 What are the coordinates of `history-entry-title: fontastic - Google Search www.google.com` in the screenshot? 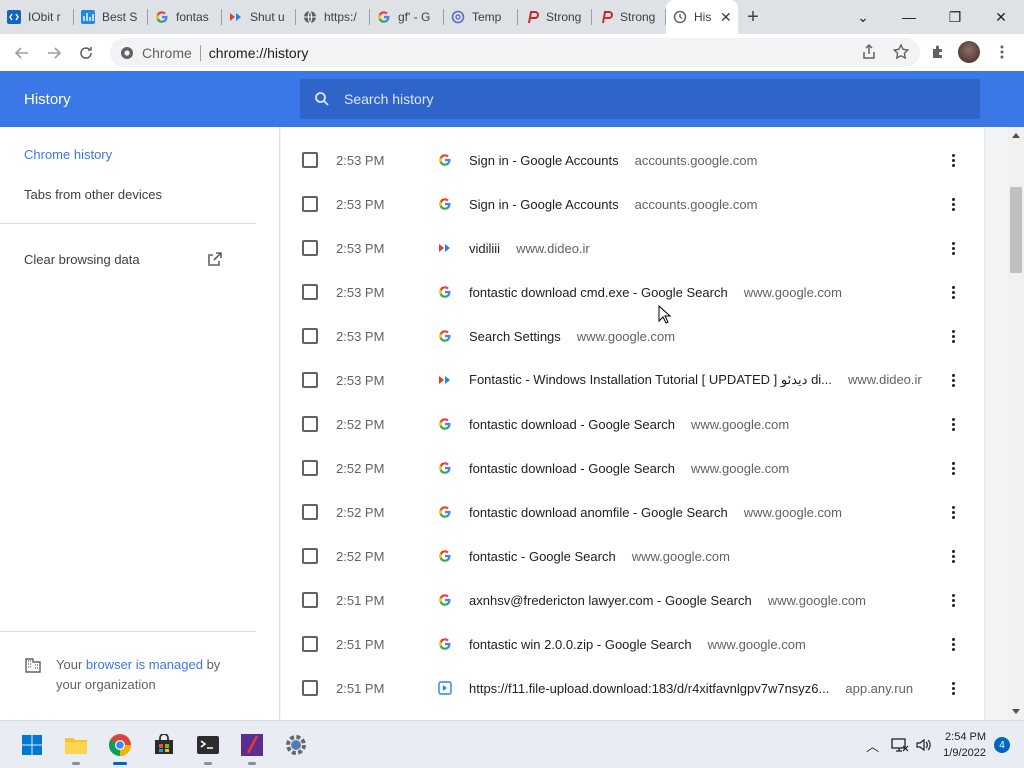 It's located at (599, 556).